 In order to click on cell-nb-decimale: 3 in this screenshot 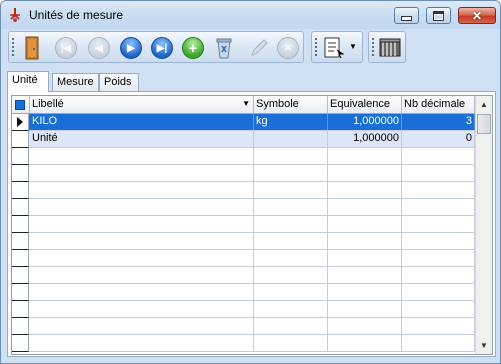, I will do `click(438, 122)`.